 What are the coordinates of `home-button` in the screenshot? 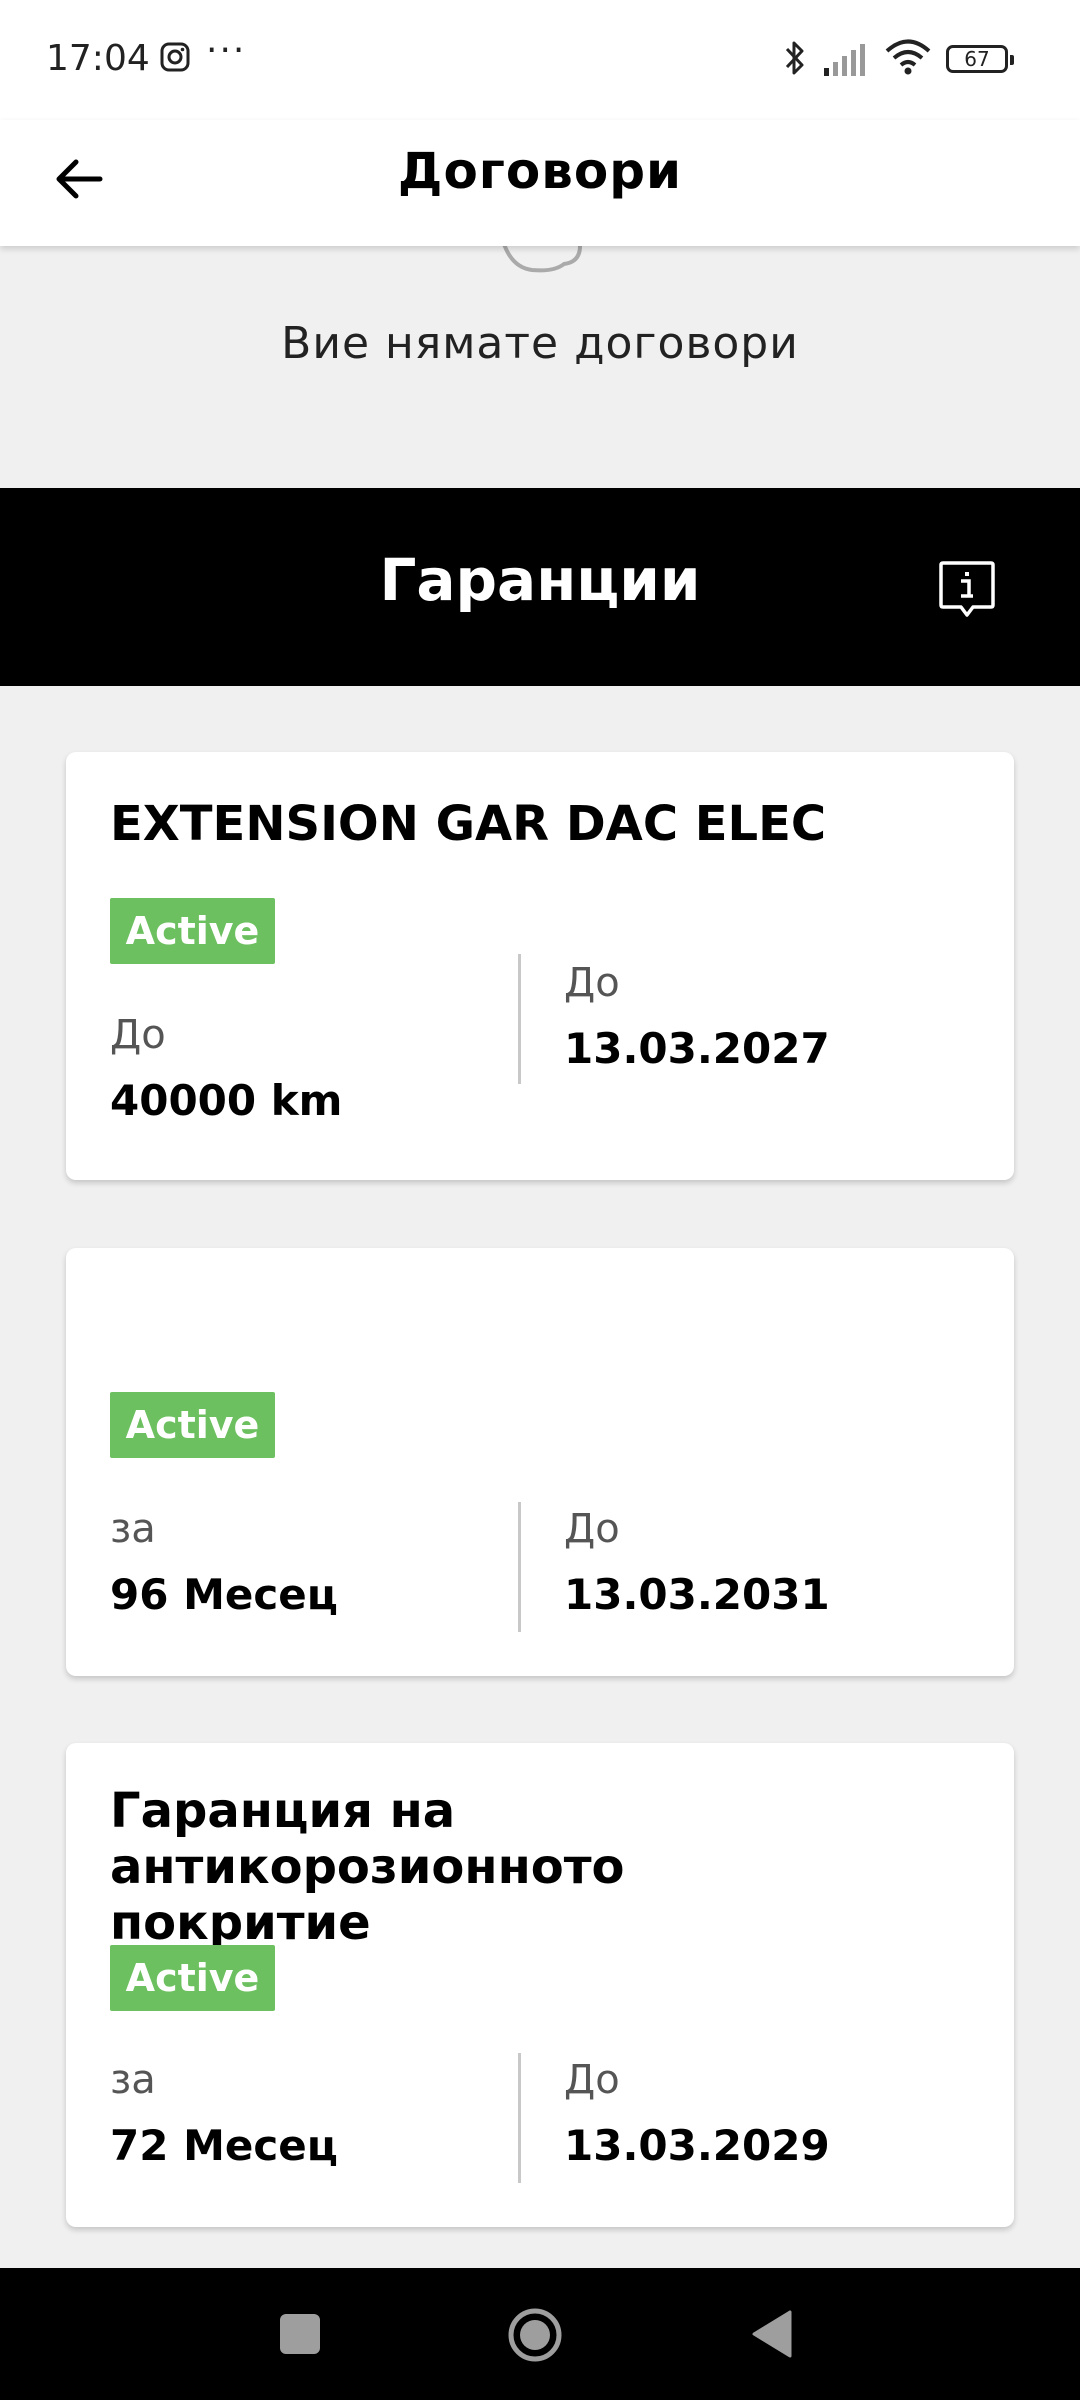 It's located at (535, 2335).